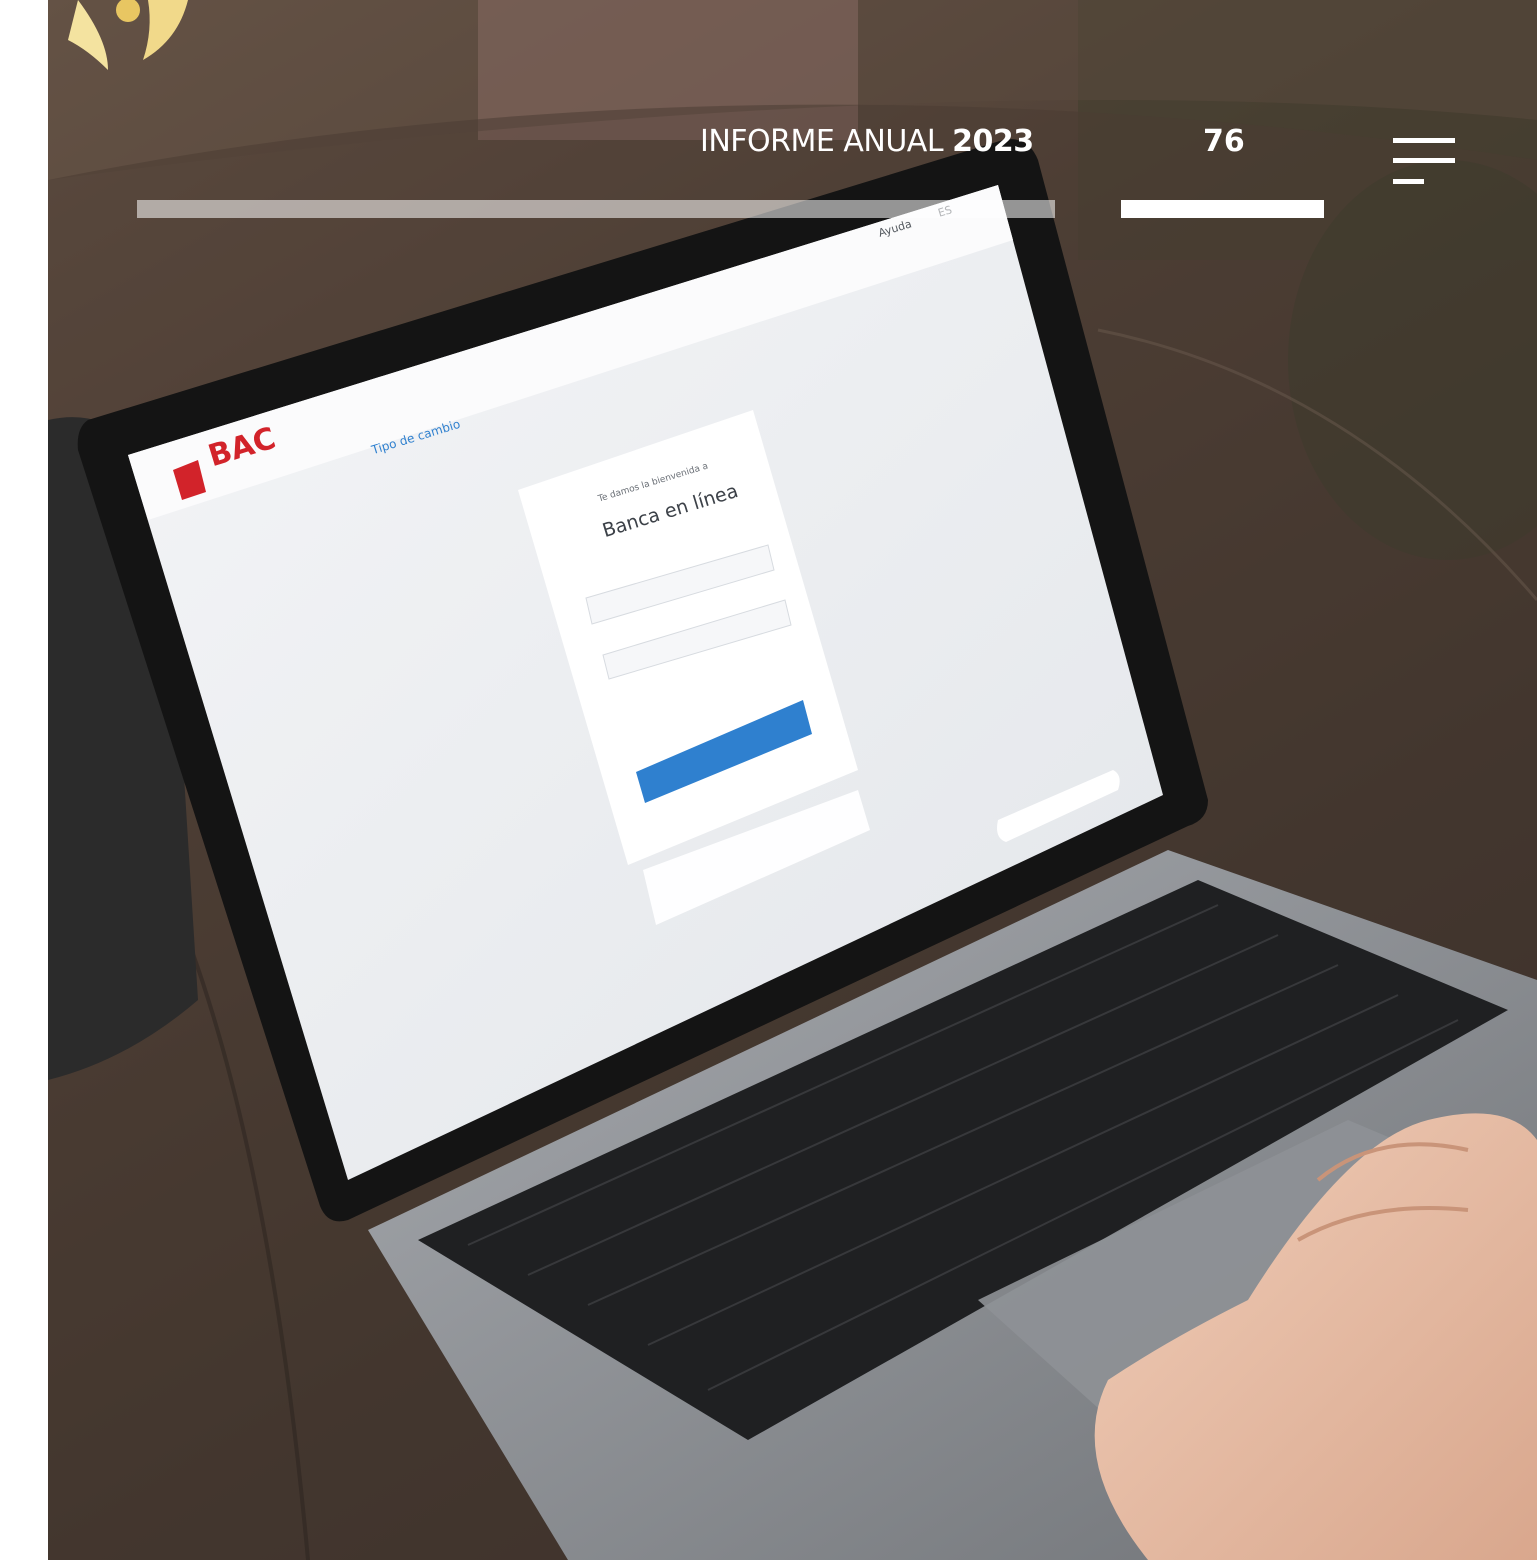 This screenshot has width=1537, height=1560. What do you see at coordinates (596, 209) in the screenshot?
I see `report-progress-track` at bounding box center [596, 209].